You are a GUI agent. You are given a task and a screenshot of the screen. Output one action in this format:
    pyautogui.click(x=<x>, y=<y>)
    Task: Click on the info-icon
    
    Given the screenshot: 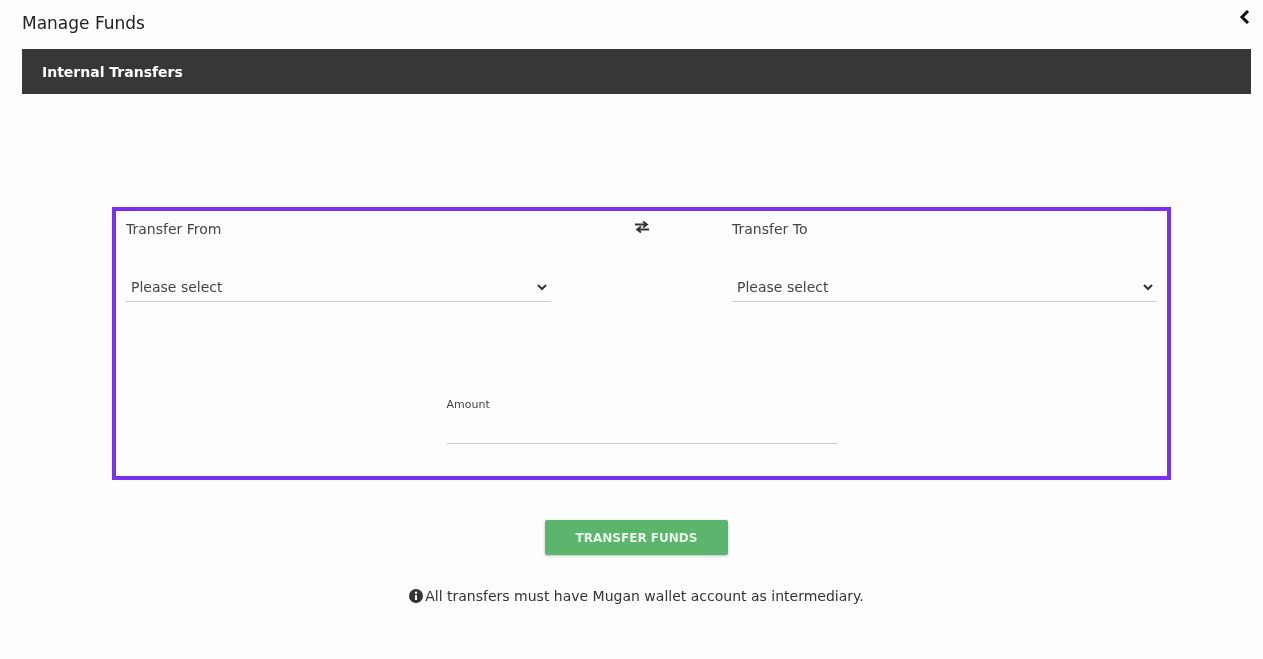 What is the action you would take?
    pyautogui.click(x=416, y=596)
    